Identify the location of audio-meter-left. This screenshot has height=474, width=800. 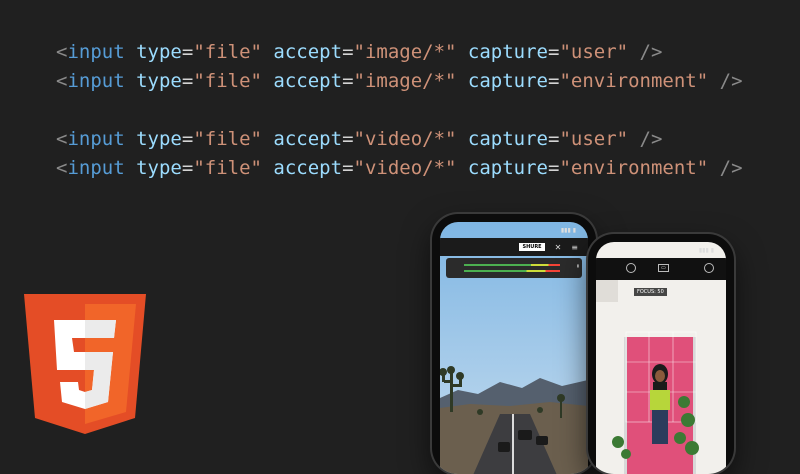
(512, 265).